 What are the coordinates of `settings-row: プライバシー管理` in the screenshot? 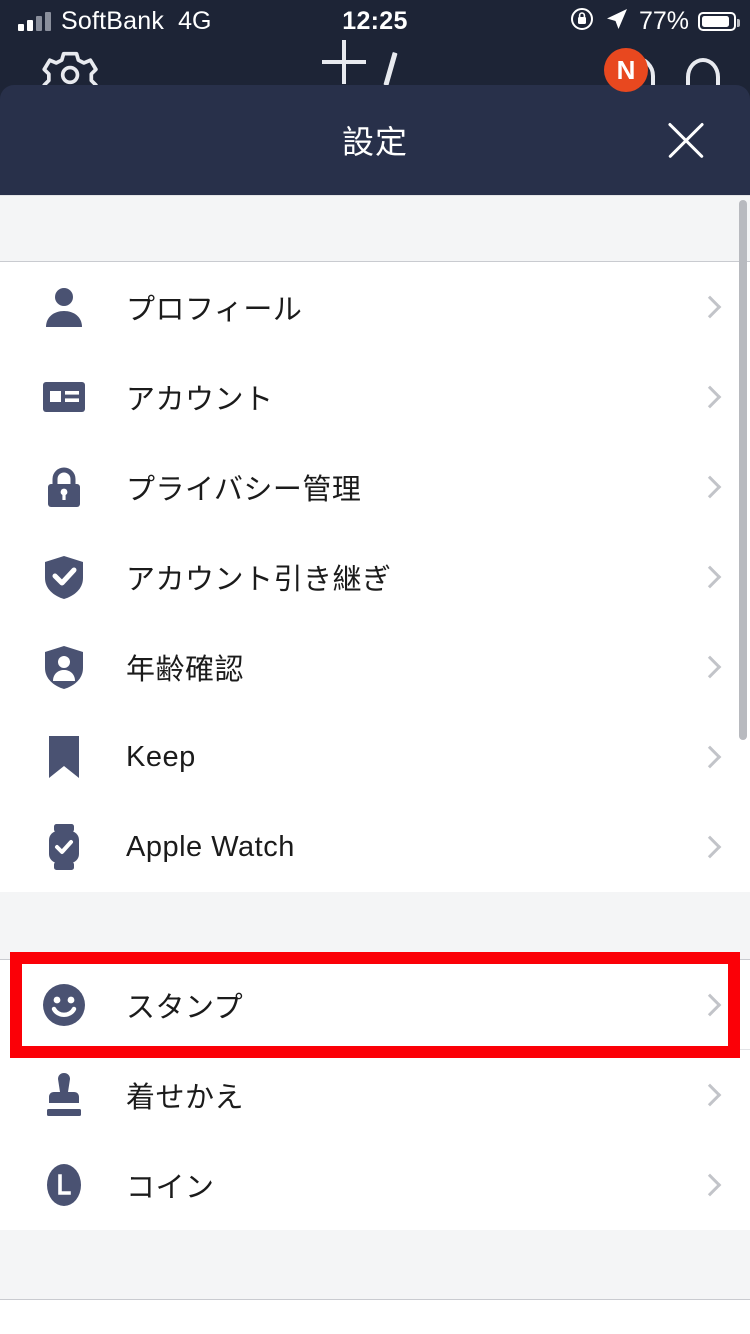 It's located at (375, 487).